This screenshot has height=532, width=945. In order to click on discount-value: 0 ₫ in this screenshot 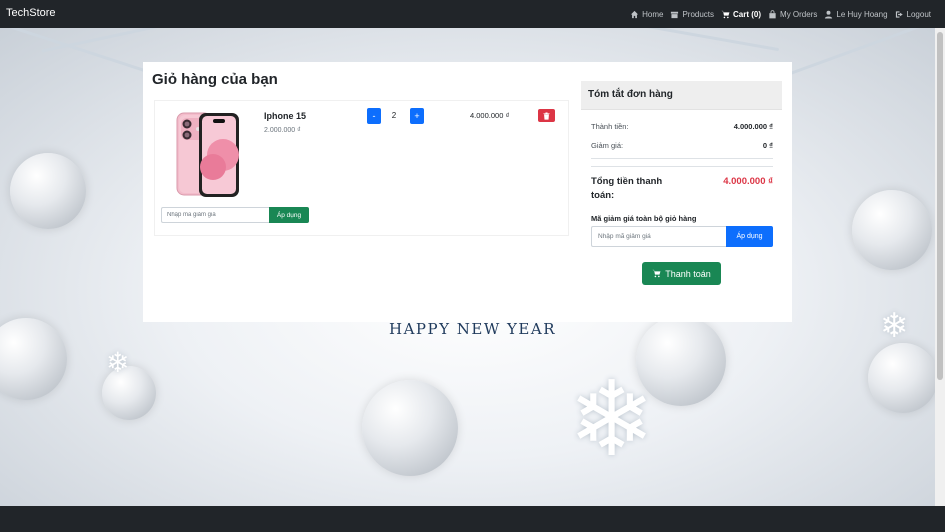, I will do `click(767, 145)`.